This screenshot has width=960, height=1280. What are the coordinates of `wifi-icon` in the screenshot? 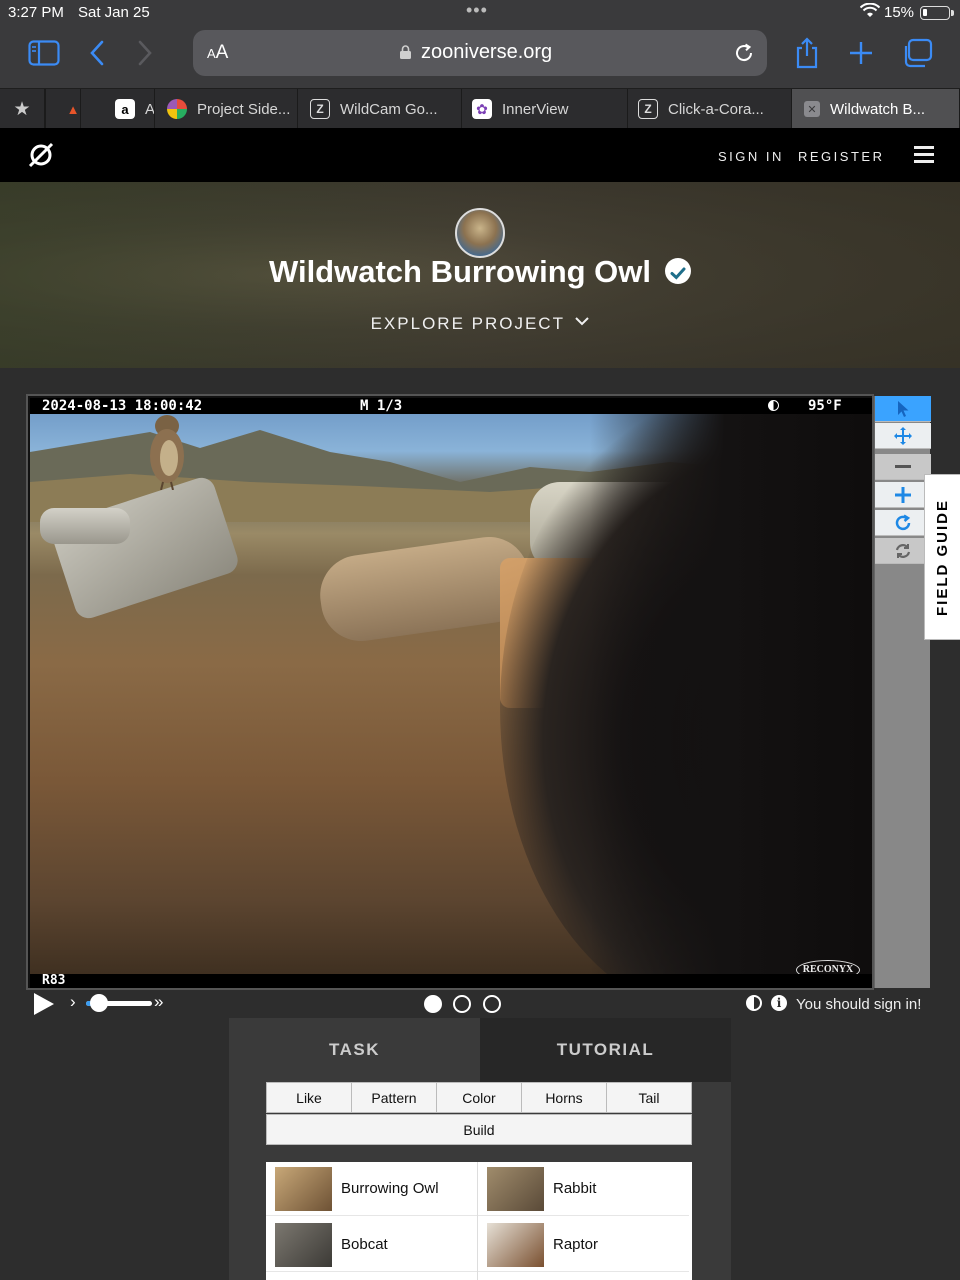 It's located at (870, 10).